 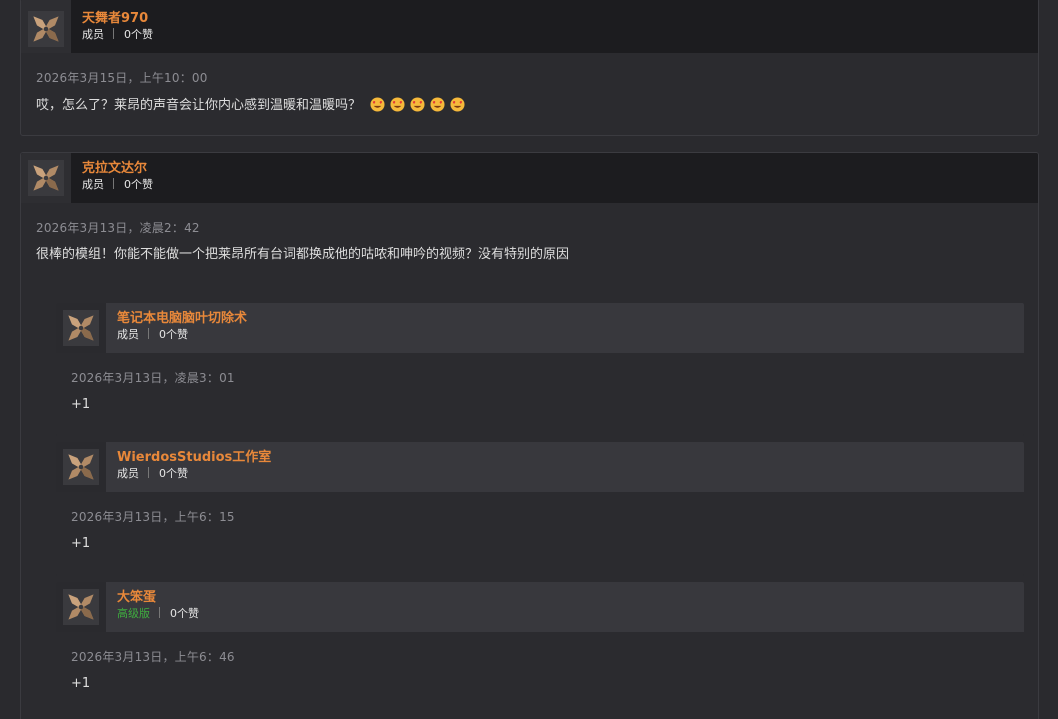 I want to click on reply-header: 大笨蛋 高级版 0个赞, so click(x=540, y=607).